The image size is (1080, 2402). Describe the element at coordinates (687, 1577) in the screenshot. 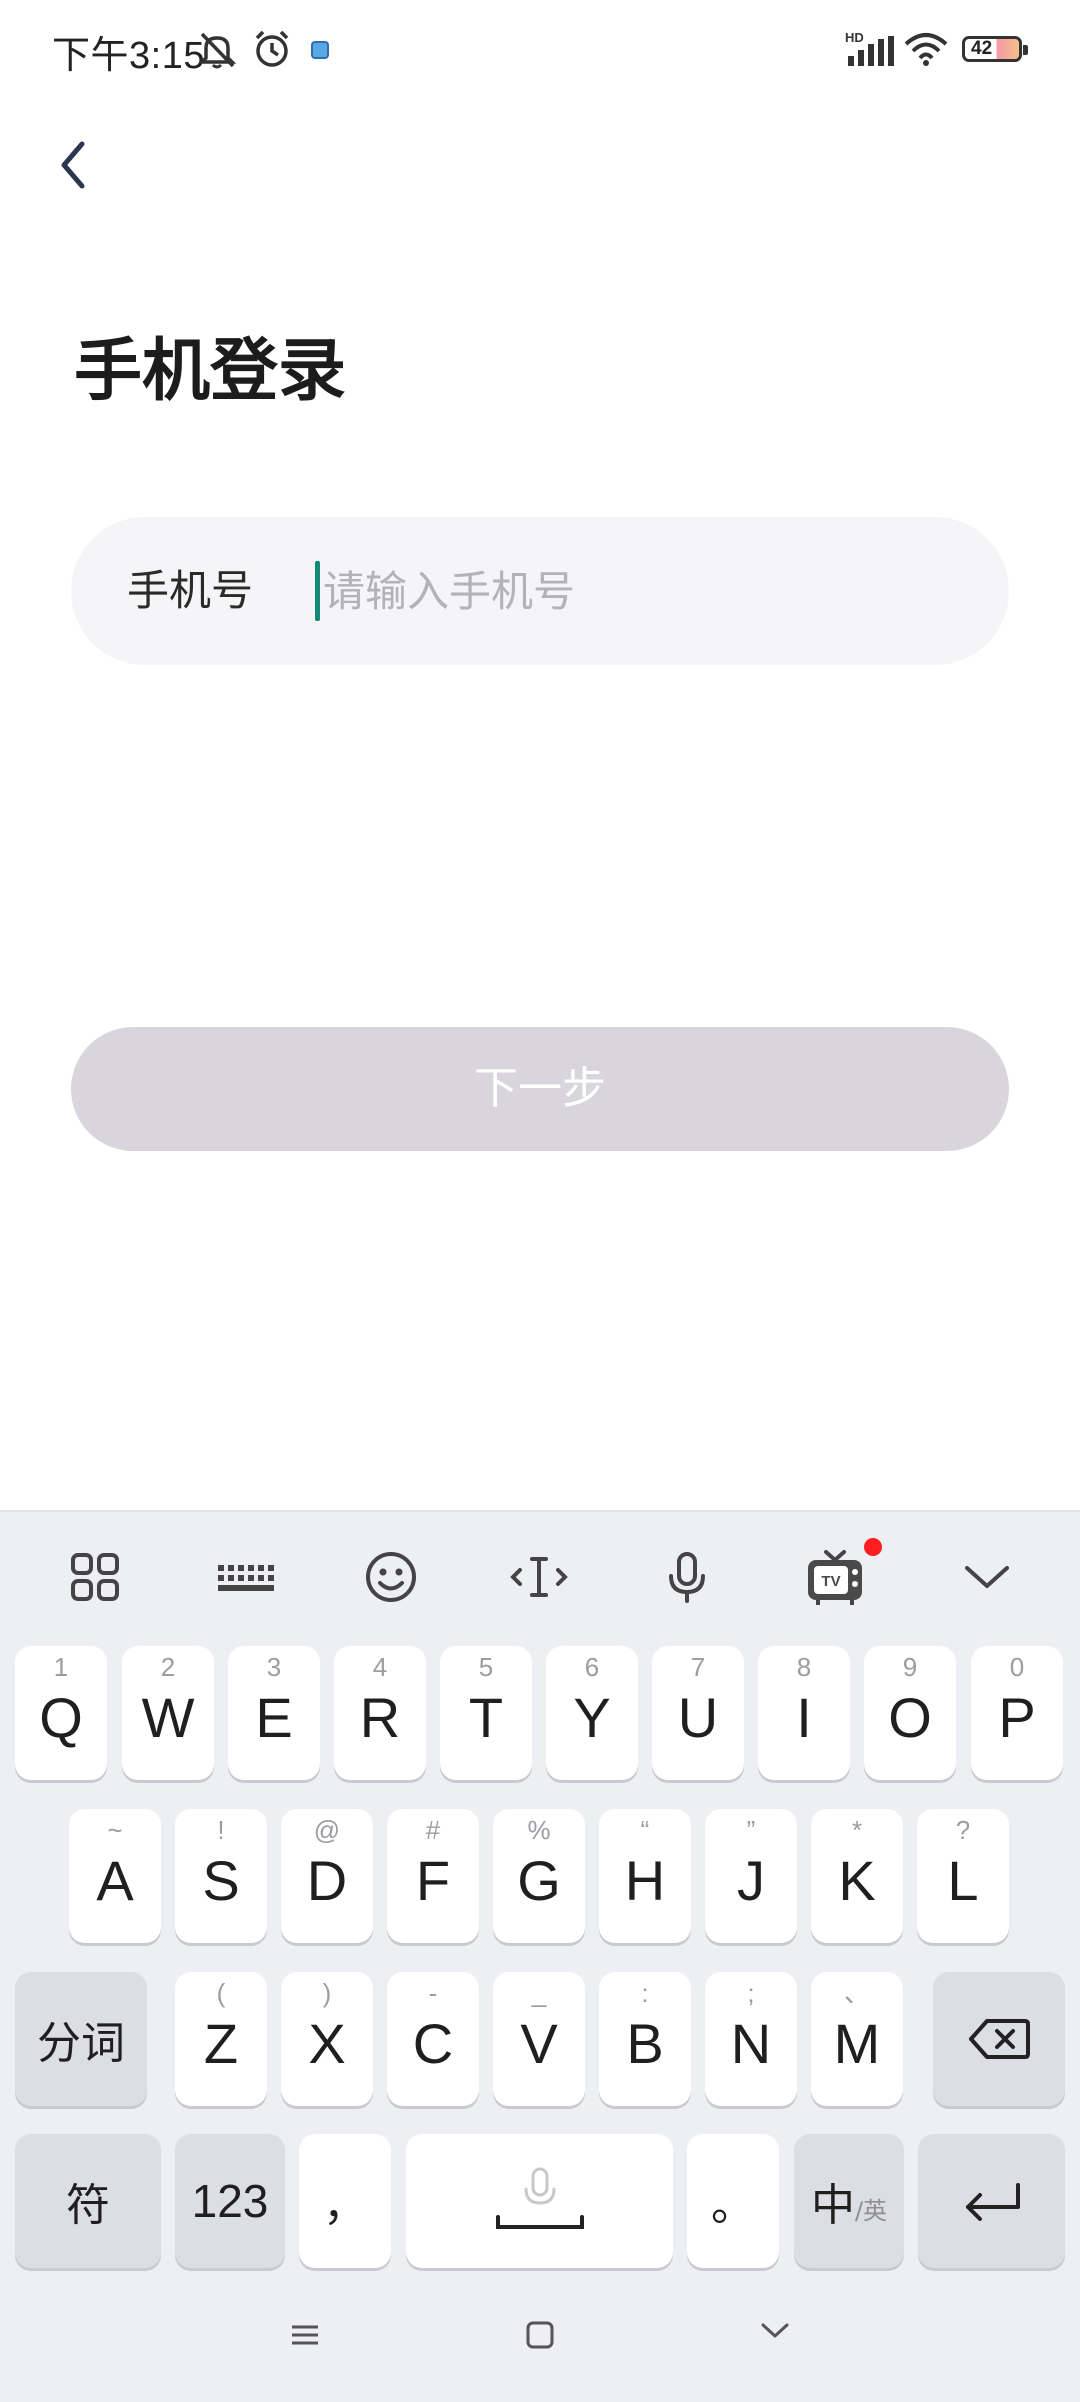

I see `mic-icon` at that location.